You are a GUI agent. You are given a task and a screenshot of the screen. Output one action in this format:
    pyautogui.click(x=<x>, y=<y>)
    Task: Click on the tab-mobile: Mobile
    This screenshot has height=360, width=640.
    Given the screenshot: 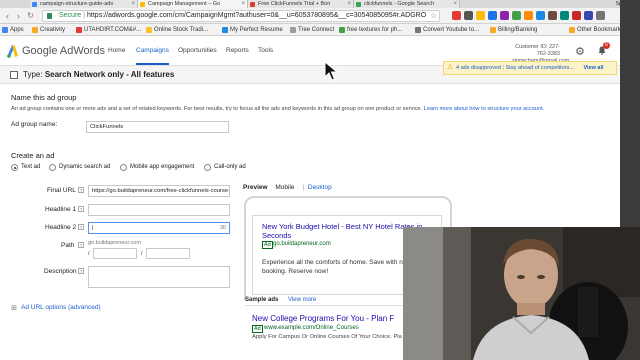 What is the action you would take?
    pyautogui.click(x=284, y=187)
    